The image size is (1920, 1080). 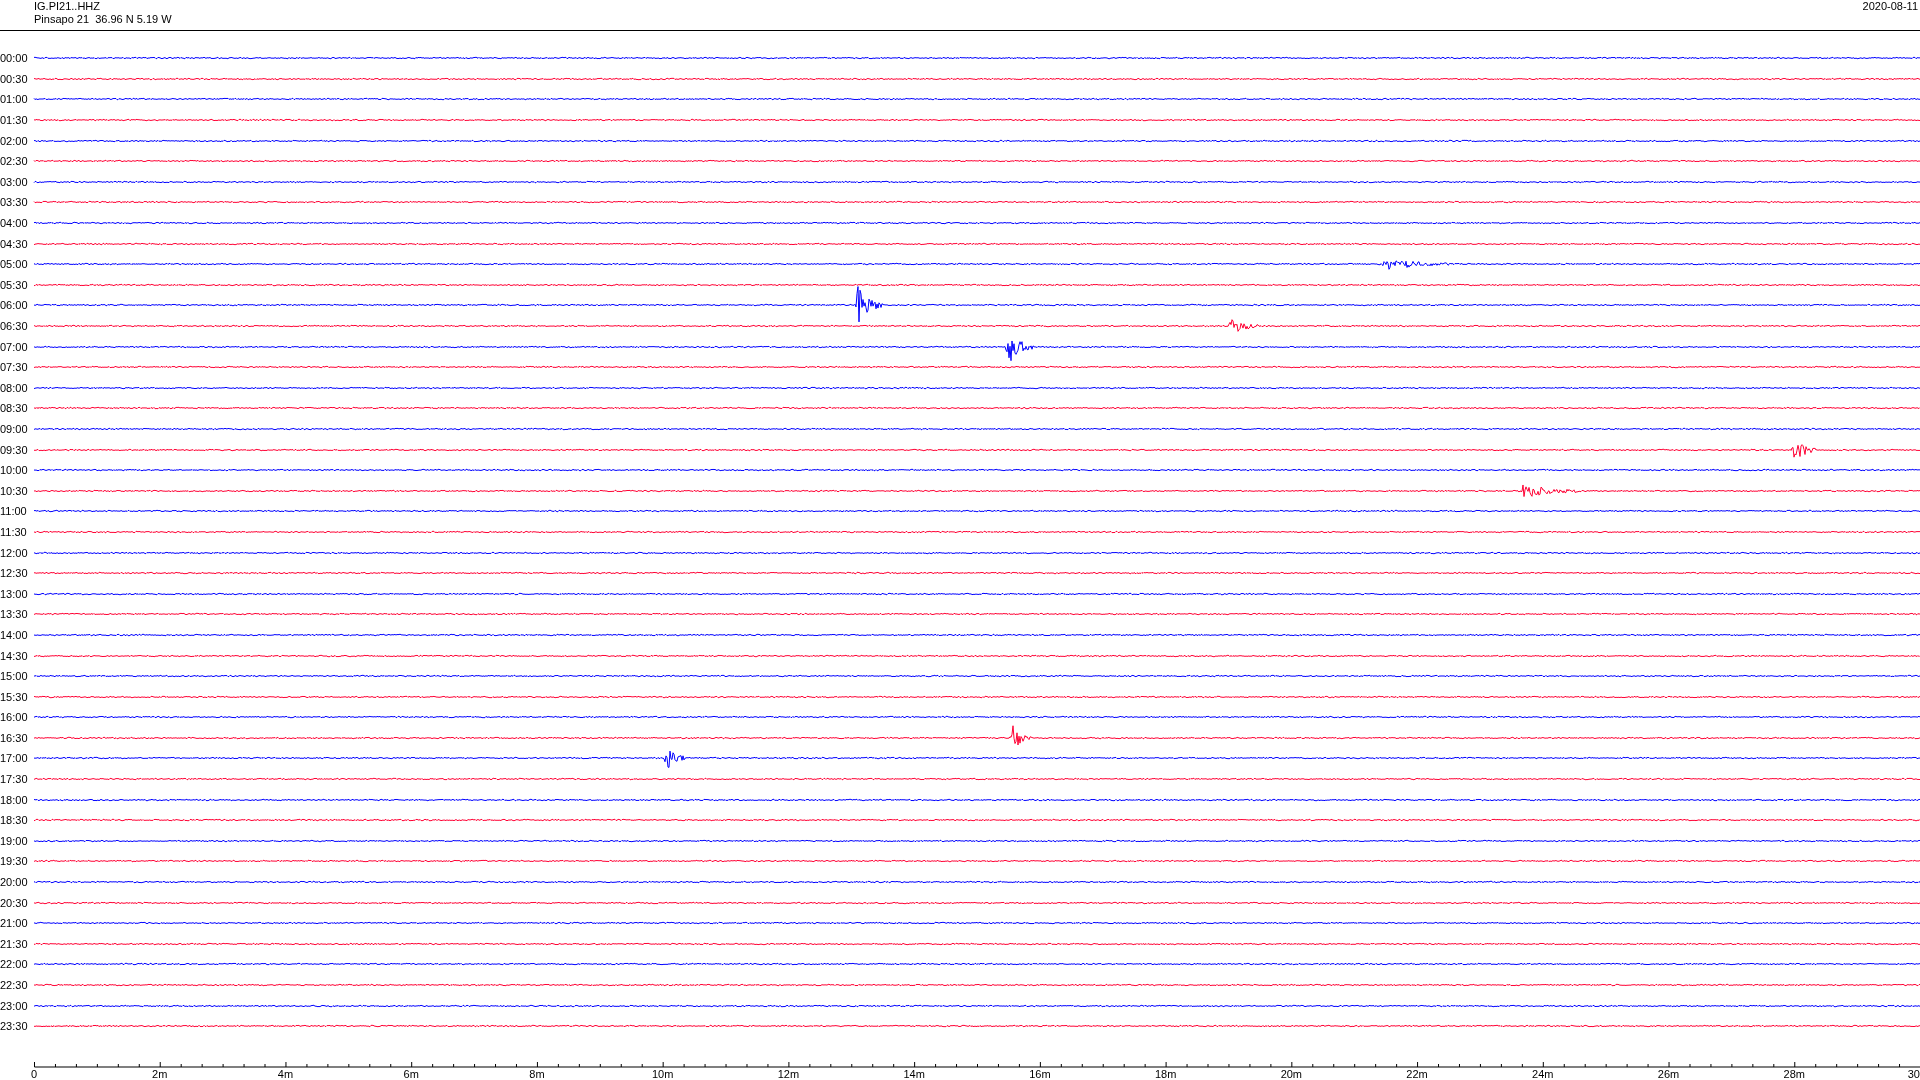 What do you see at coordinates (14, 387) in the screenshot?
I see `row-time-label: 08:00` at bounding box center [14, 387].